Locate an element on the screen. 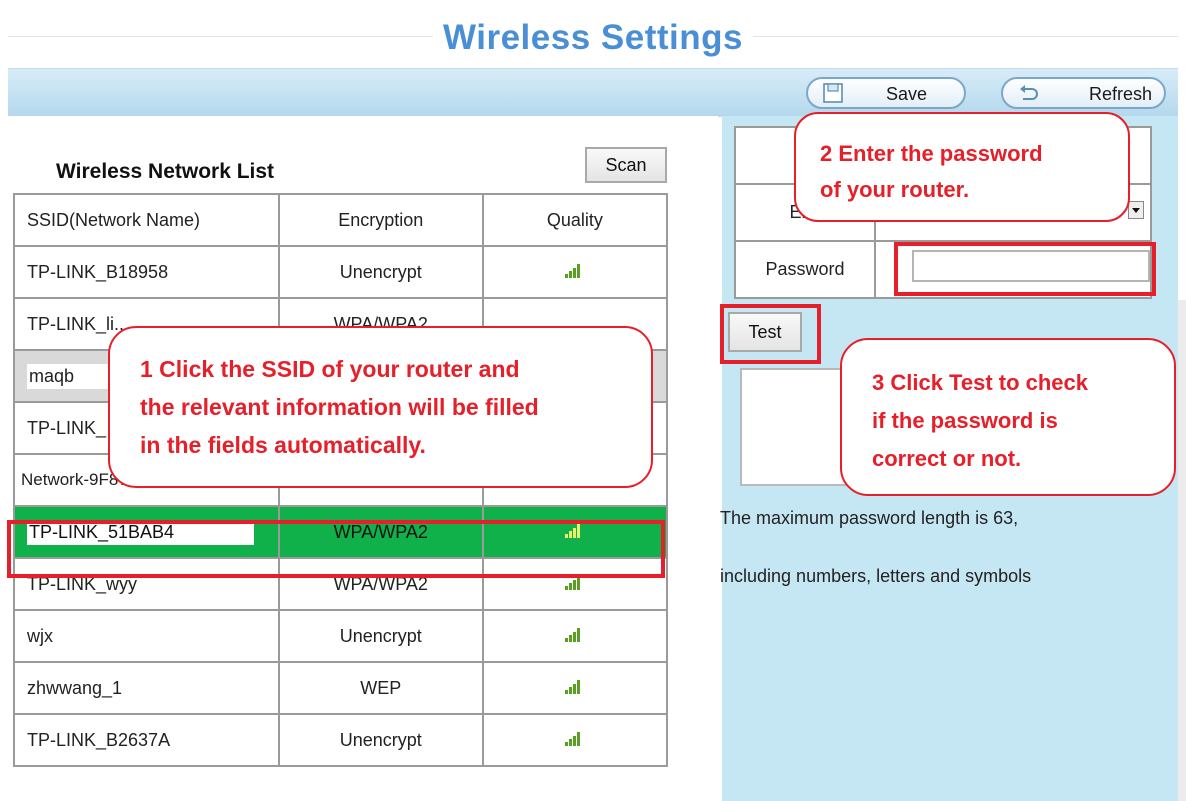  encryption-cell: WEP is located at coordinates (380, 688).